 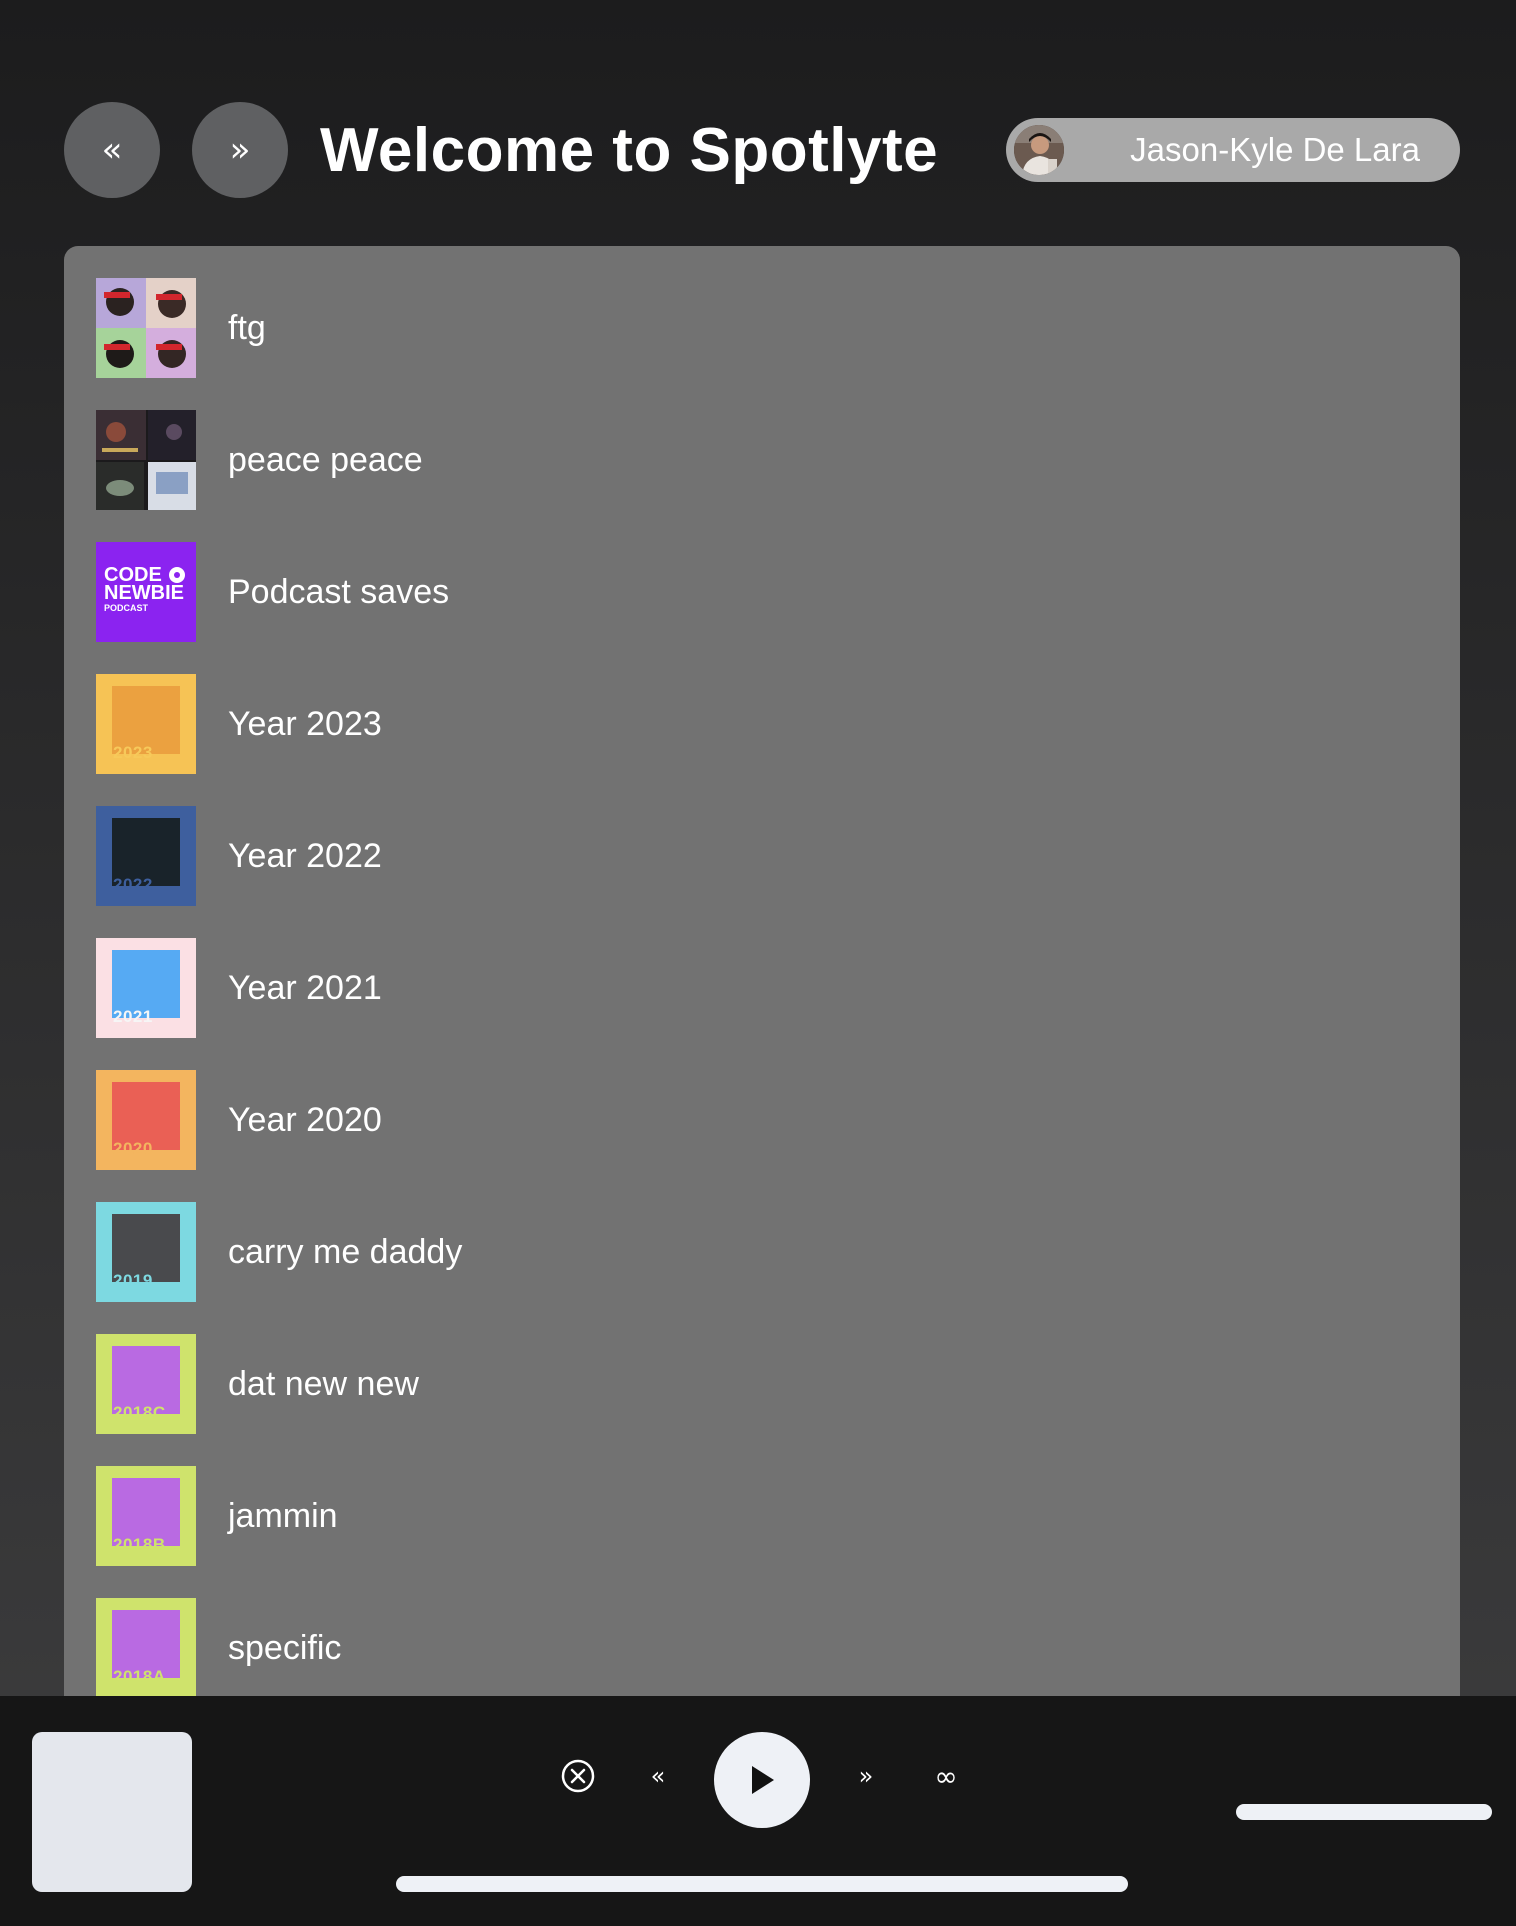 I want to click on user-profile-button: Jason-Kyle De Lara, so click(x=1233, y=150).